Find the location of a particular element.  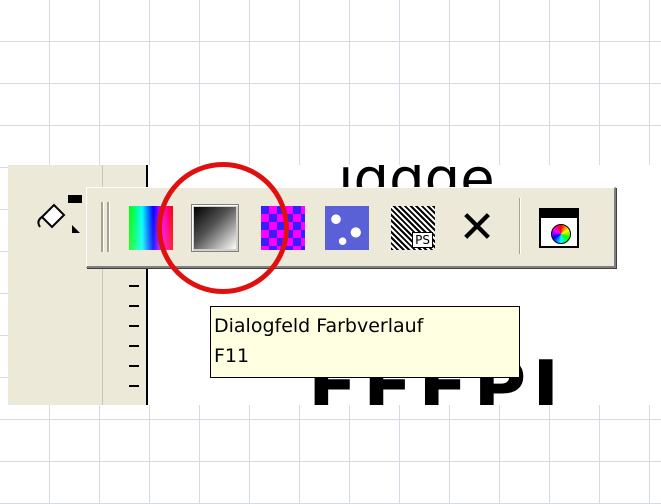

tooltip-title: Dialogfeld Farbverlauf is located at coordinates (319, 326).